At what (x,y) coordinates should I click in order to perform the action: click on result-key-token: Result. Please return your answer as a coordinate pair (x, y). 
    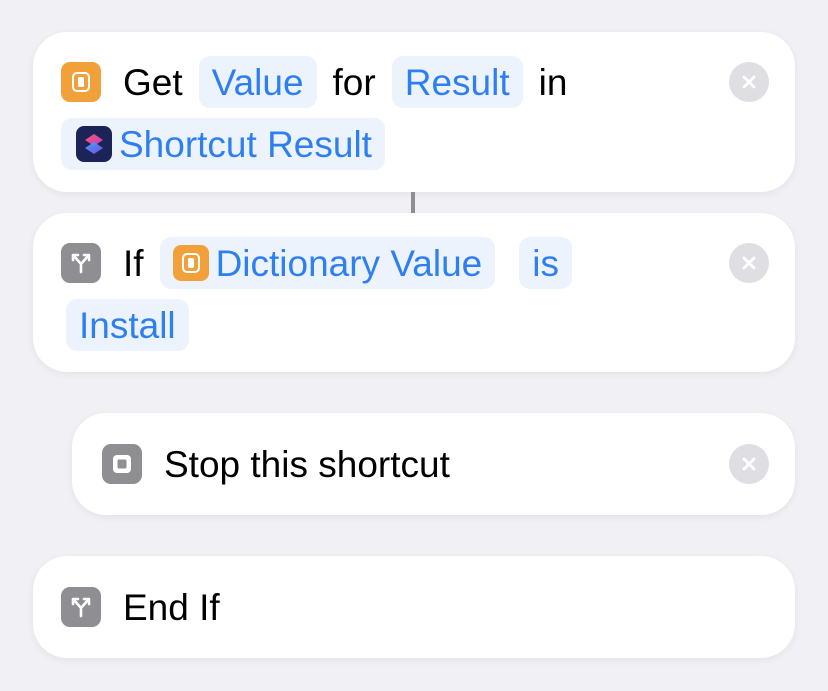
    Looking at the image, I should click on (457, 82).